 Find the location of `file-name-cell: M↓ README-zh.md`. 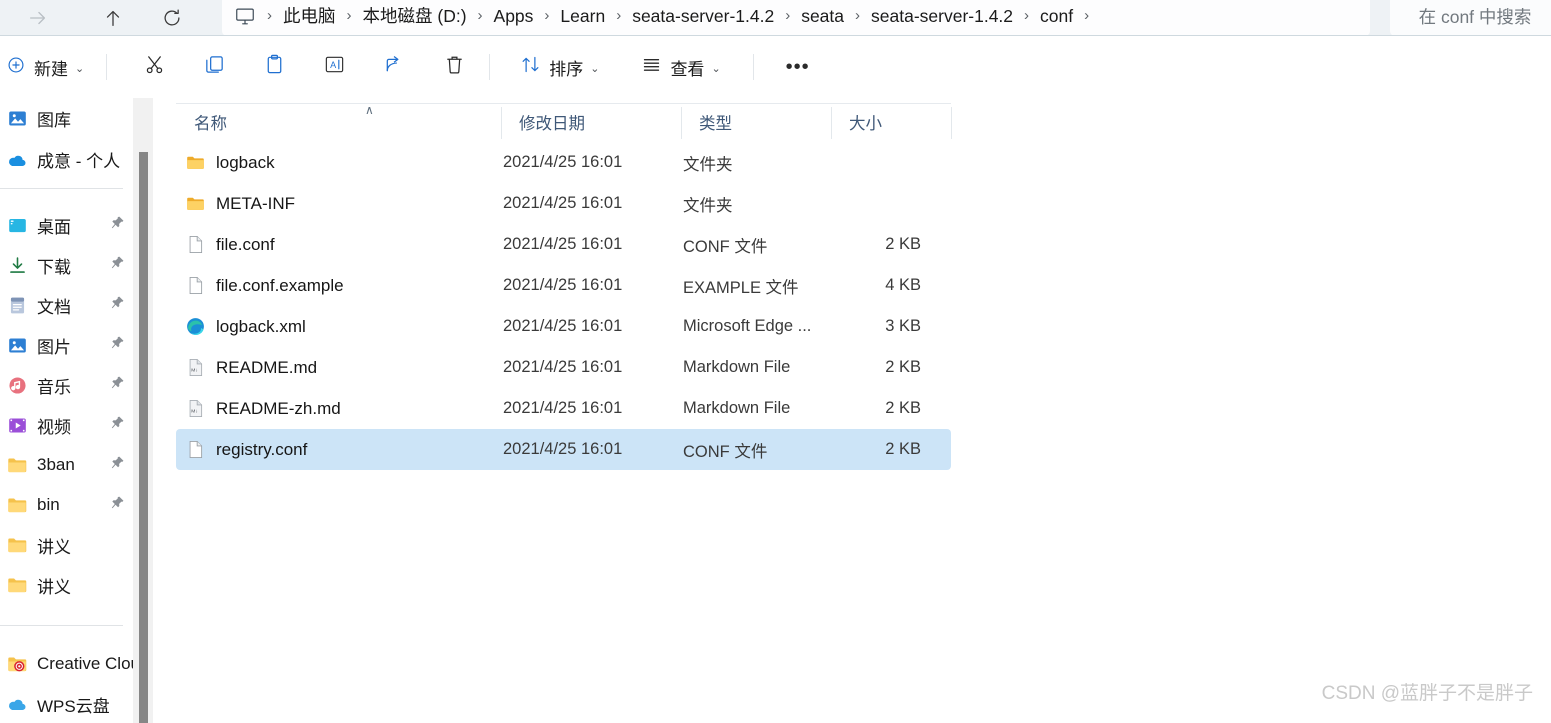

file-name-cell: M↓ README-zh.md is located at coordinates (258, 409).